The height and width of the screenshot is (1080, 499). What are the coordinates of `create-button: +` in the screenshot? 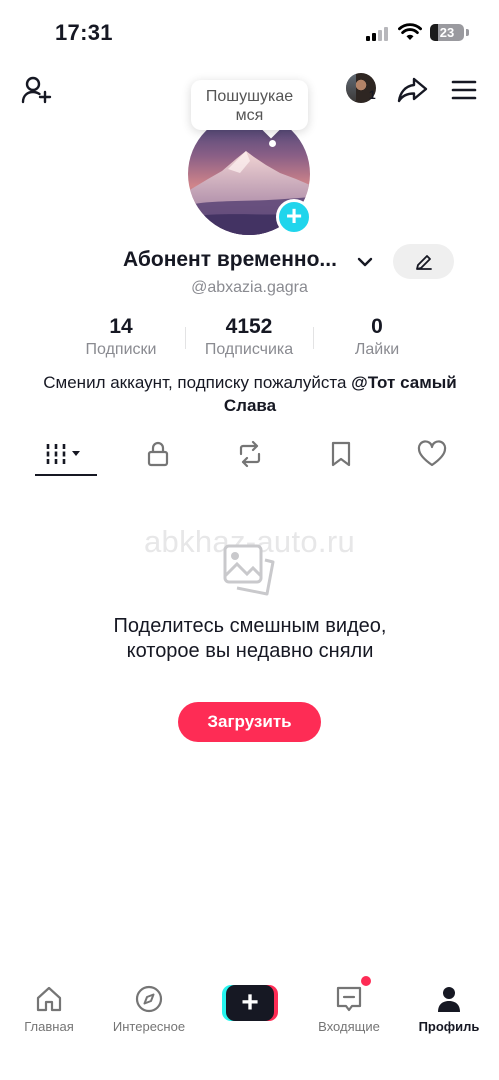 It's located at (250, 1003).